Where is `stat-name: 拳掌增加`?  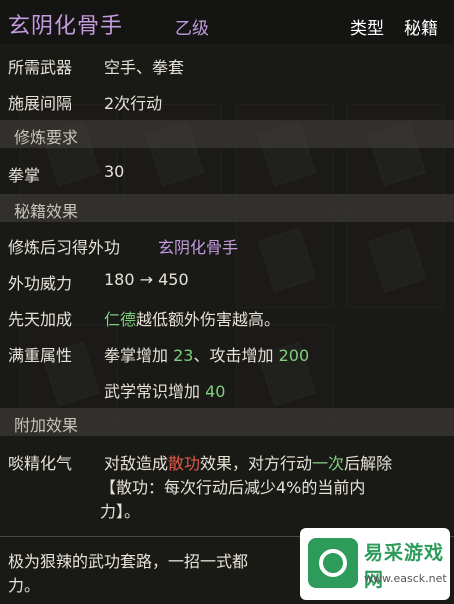
stat-name: 拳掌增加 is located at coordinates (136, 355).